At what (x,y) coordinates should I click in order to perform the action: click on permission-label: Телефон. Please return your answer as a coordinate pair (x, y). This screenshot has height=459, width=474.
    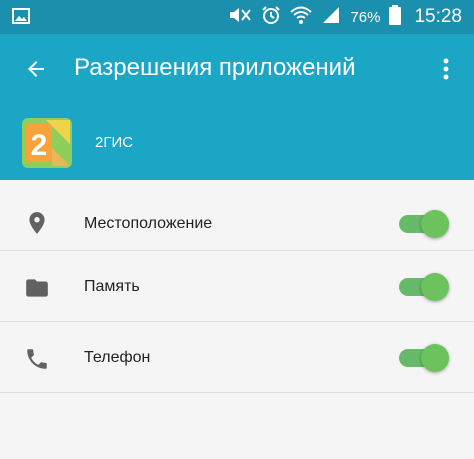
    Looking at the image, I should click on (117, 357).